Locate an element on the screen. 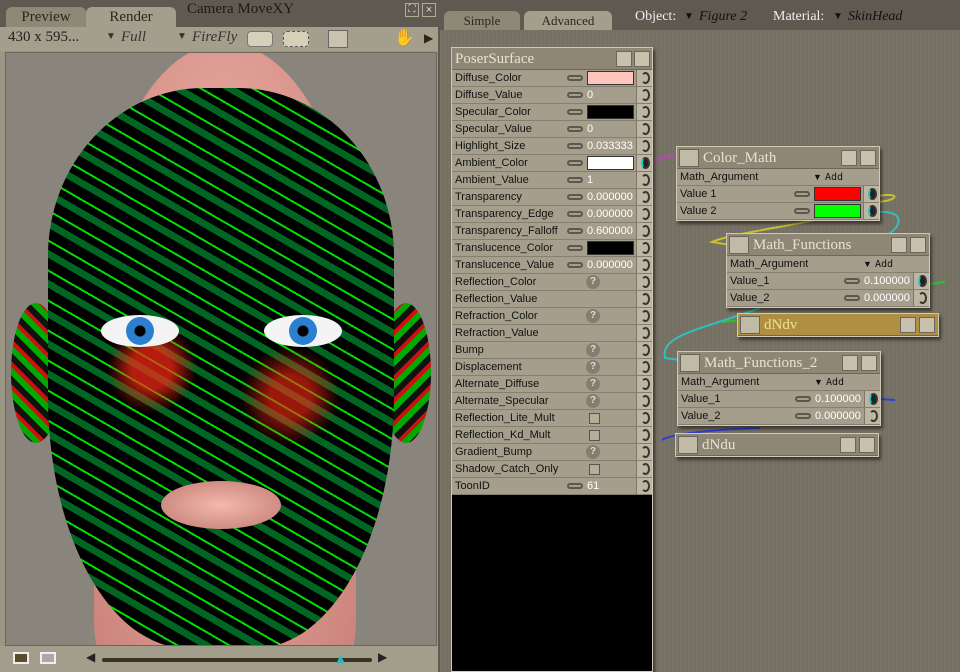 The height and width of the screenshot is (672, 960). close-icon: × is located at coordinates (429, 10).